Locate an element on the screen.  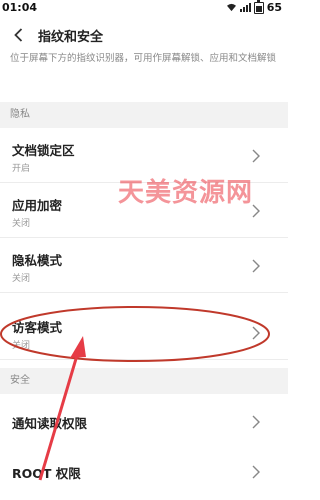
status-bar: 01:04 65 is located at coordinates (144, 8).